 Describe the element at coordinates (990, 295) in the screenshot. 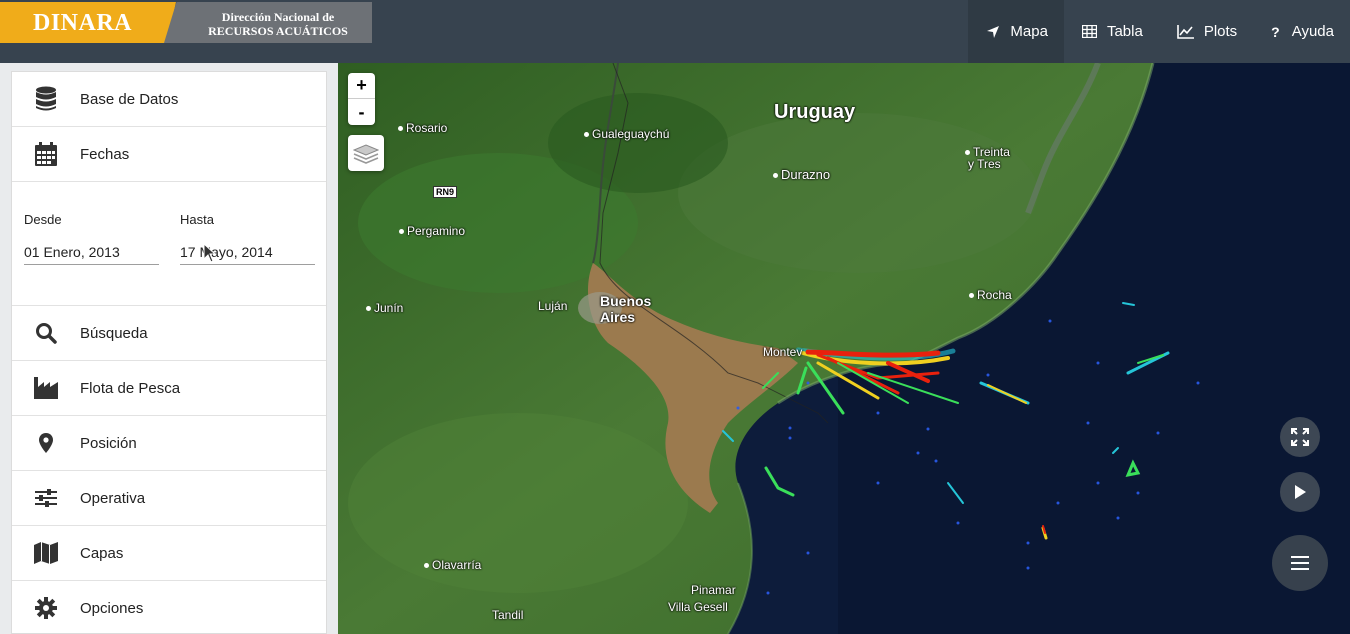

I see `place-label: Rocha` at that location.